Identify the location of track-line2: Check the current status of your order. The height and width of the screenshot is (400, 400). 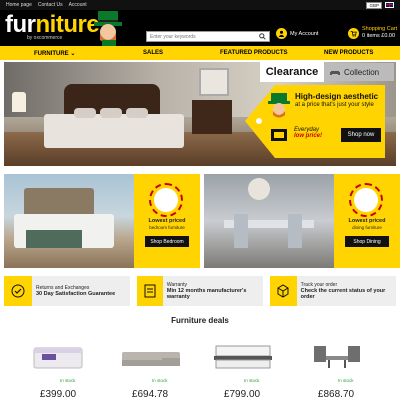
(343, 294).